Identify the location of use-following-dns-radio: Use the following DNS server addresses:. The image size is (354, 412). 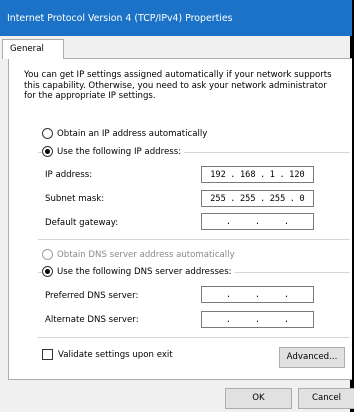
(138, 271).